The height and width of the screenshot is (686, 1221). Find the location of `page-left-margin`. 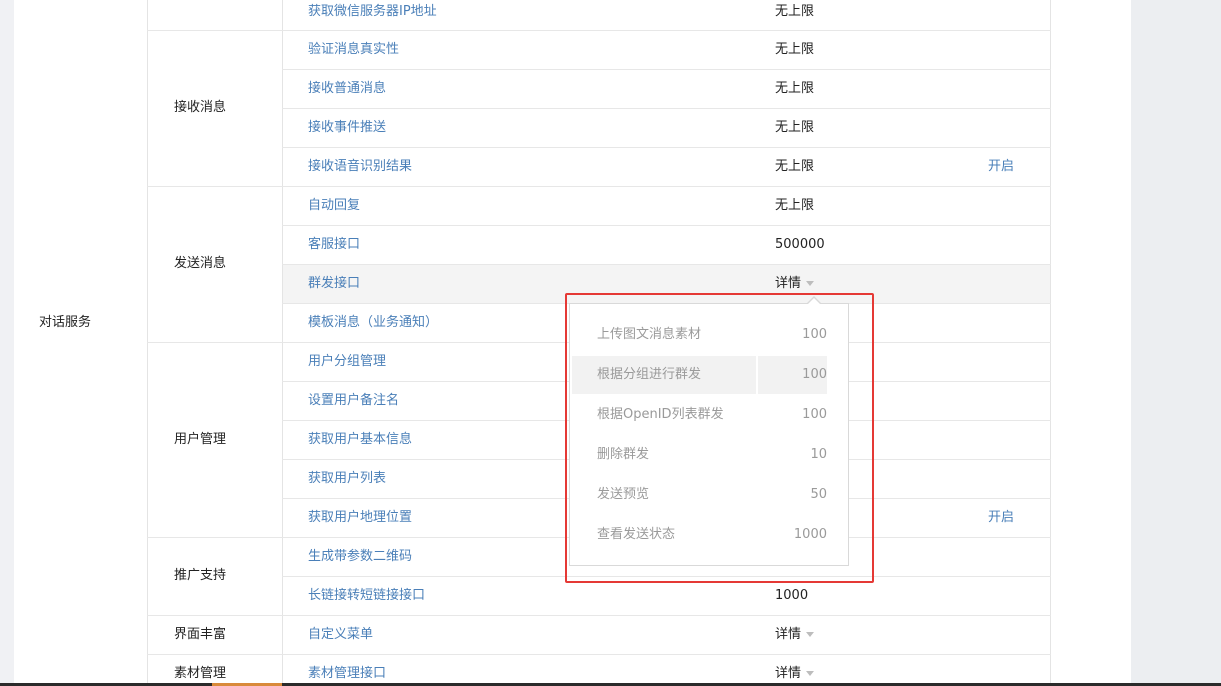

page-left-margin is located at coordinates (7, 343).